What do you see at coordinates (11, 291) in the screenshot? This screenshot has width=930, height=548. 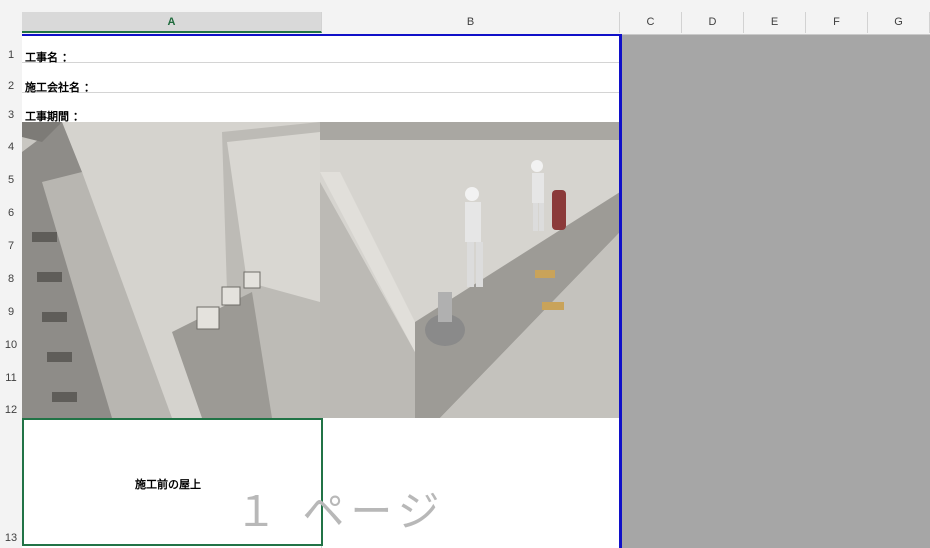 I see `row-header-bar: 1 2 3 4 5 6 7 8 9 10 11 12 13` at bounding box center [11, 291].